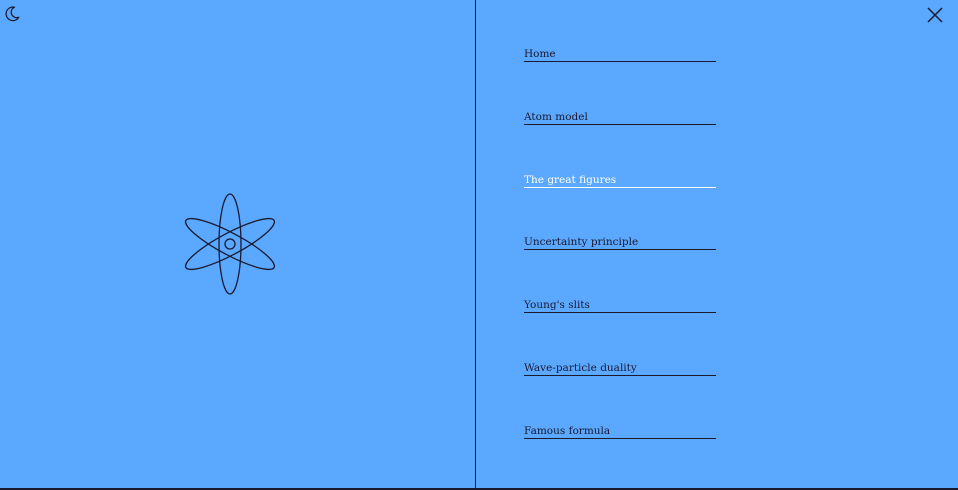 The height and width of the screenshot is (490, 958). I want to click on close-menu-button, so click(935, 15).